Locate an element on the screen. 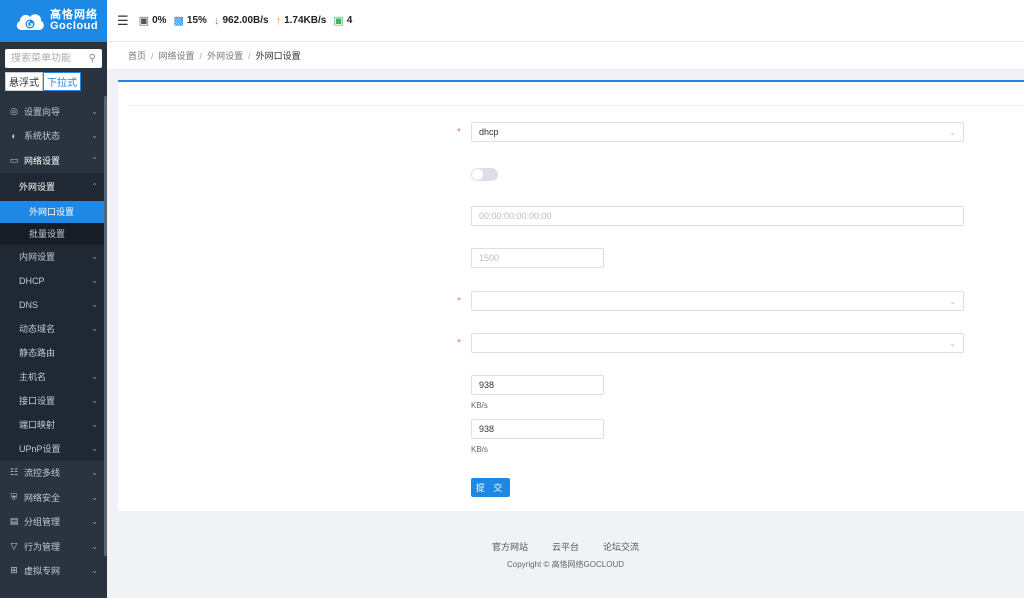  sidebar-scrollbar is located at coordinates (105, 326).